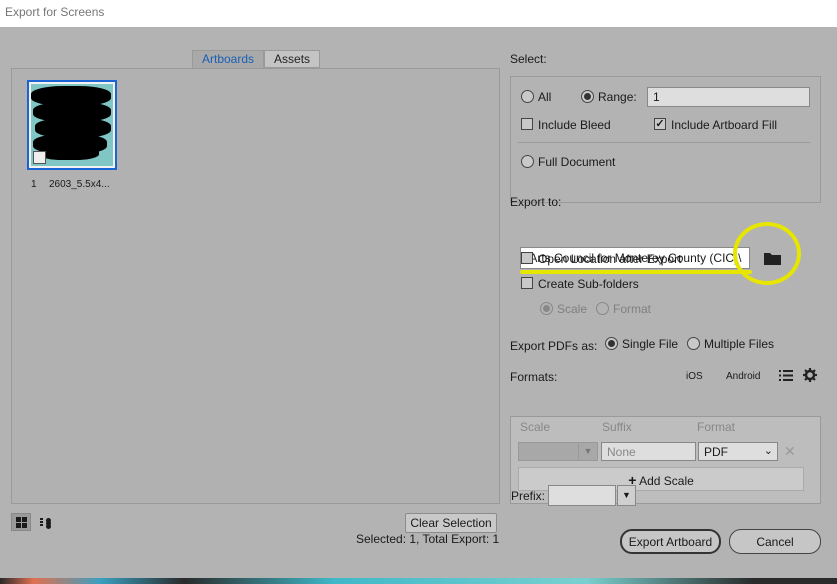  I want to click on include-bleed-checkbox, so click(527, 124).